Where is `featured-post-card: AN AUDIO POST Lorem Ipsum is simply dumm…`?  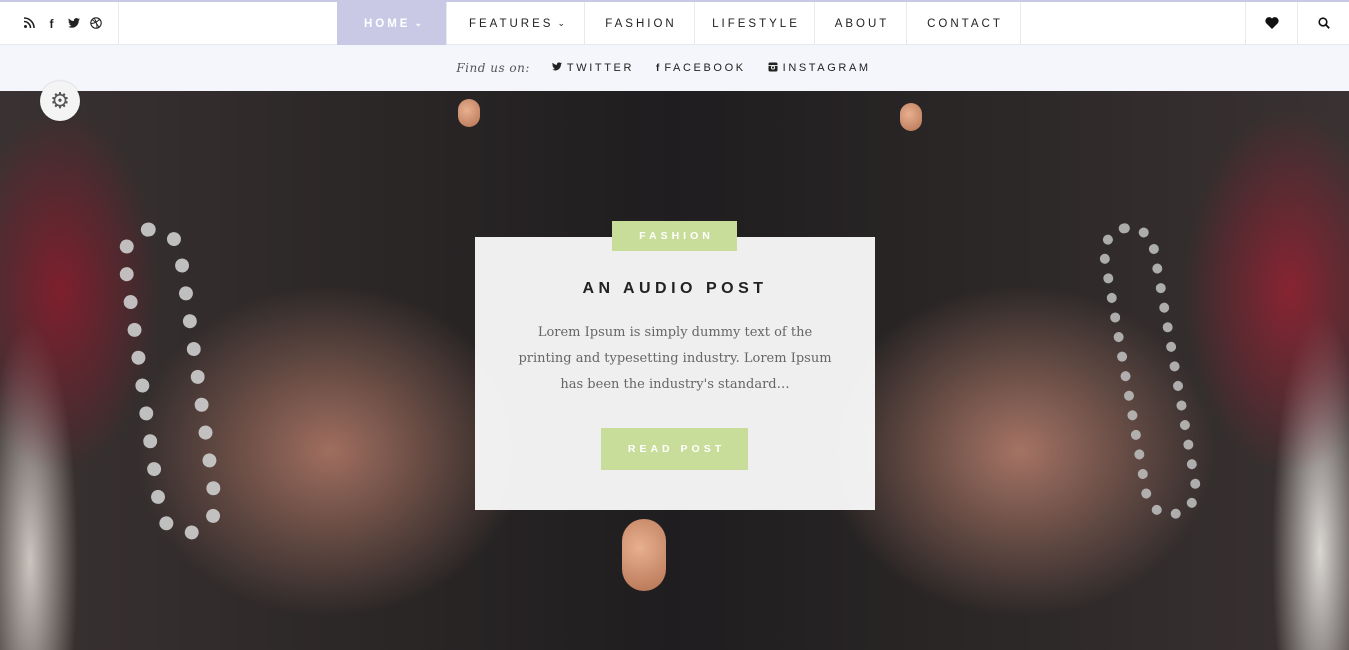
featured-post-card: AN AUDIO POST Lorem Ipsum is simply dumm… is located at coordinates (675, 373).